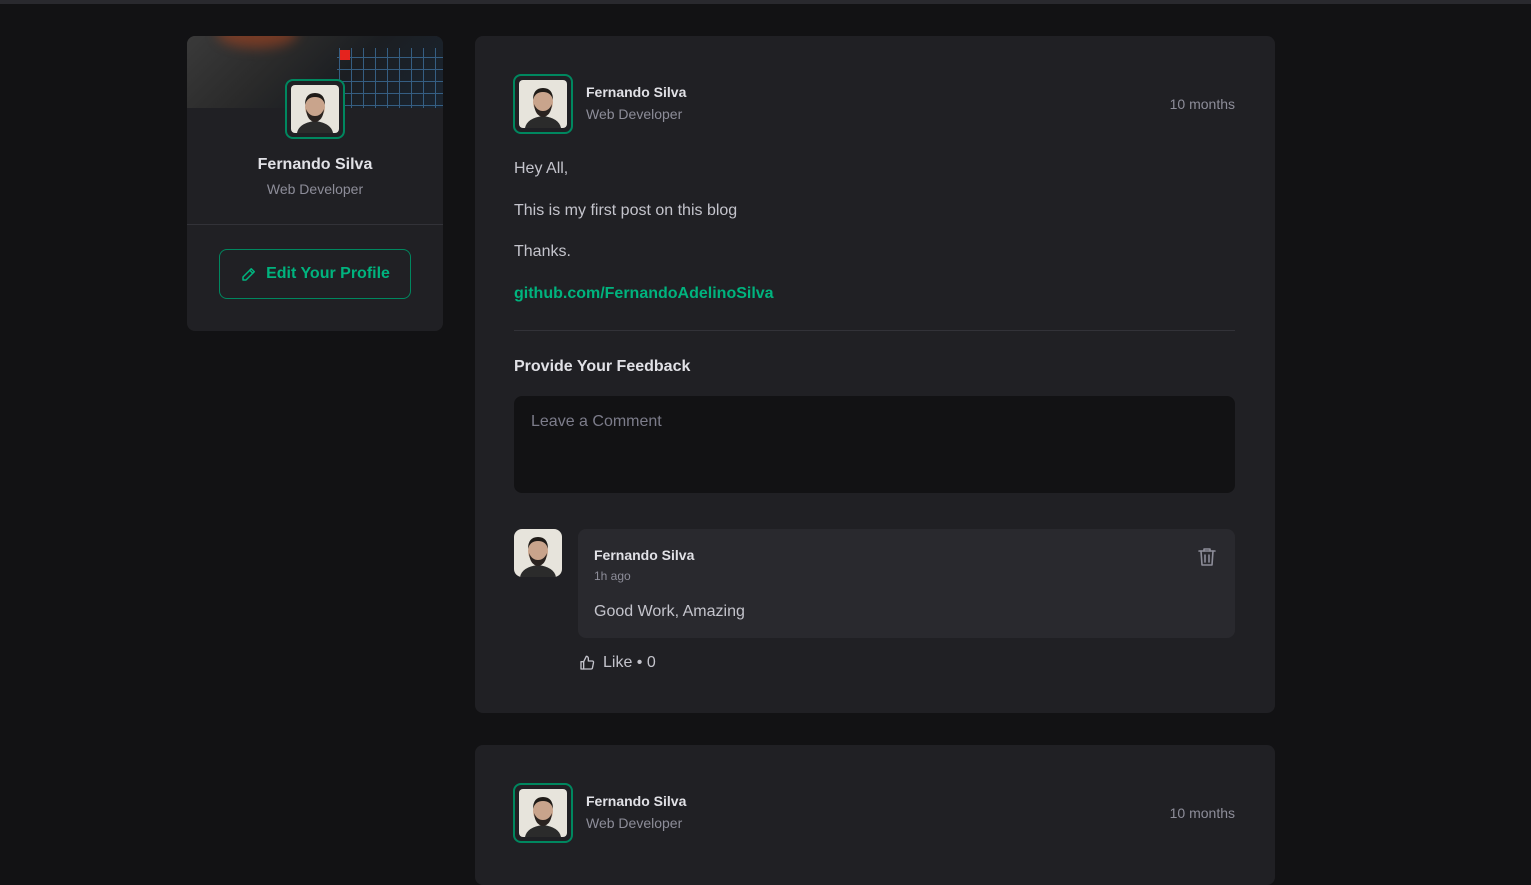 The image size is (1531, 885). Describe the element at coordinates (644, 293) in the screenshot. I see `post-link: github.com/FernandoAdelinoSilva` at that location.